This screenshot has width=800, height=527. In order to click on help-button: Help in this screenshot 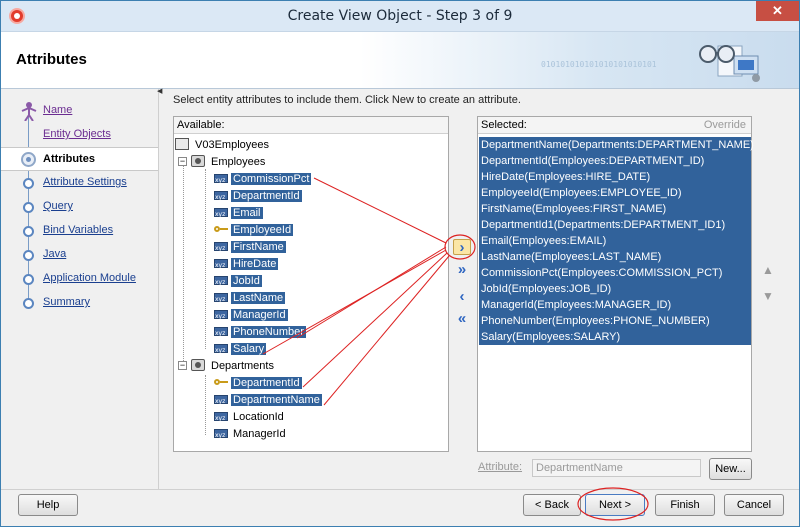, I will do `click(48, 505)`.